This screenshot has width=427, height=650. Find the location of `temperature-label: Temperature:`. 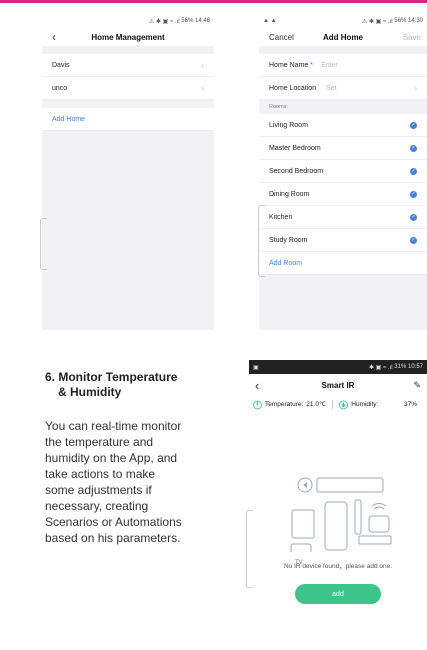

temperature-label: Temperature: is located at coordinates (284, 404).